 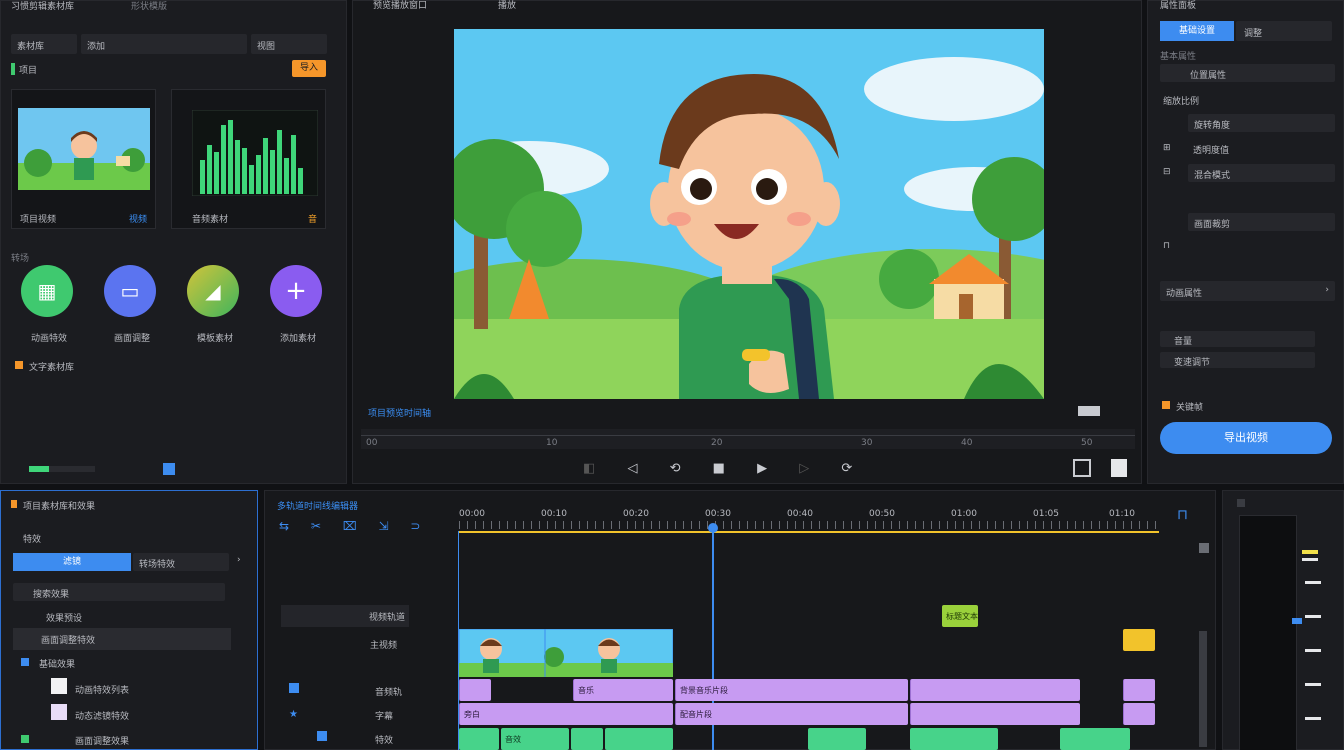 I want to click on tab-transitions: 转场特效, so click(x=181, y=562).